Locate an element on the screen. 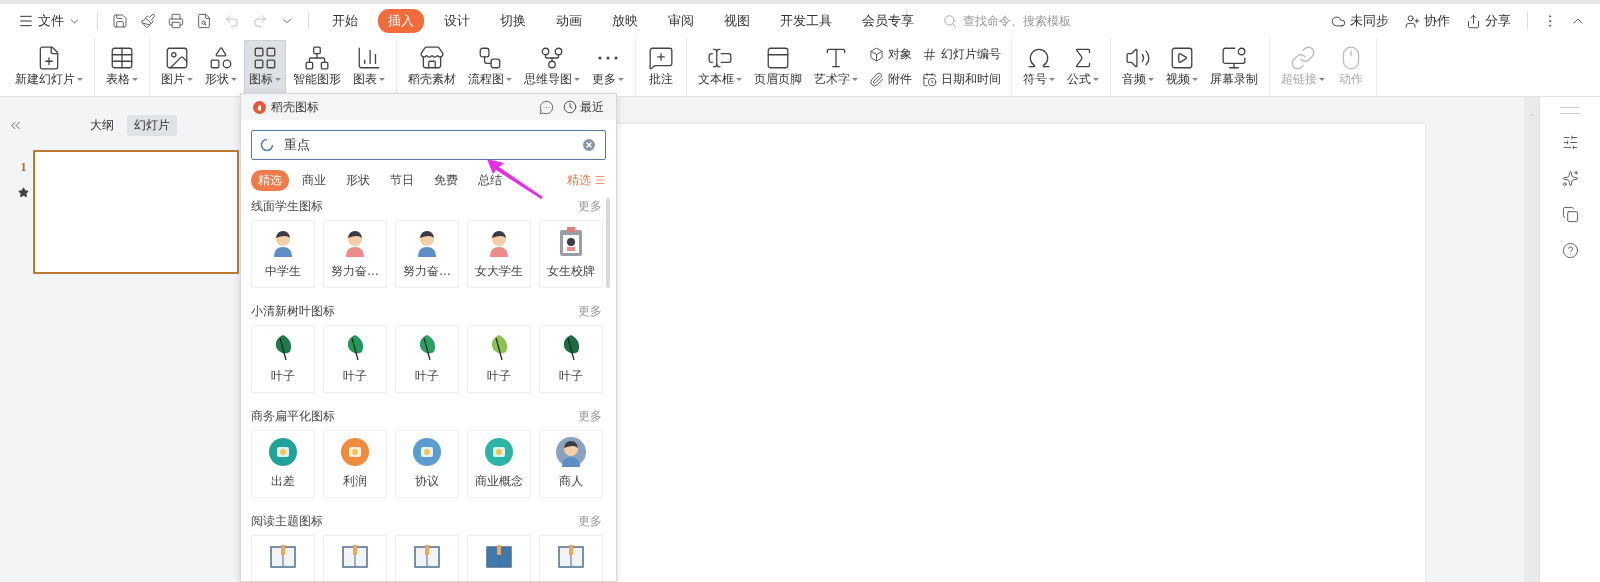 This screenshot has width=1600, height=582. clear-icon is located at coordinates (589, 145).